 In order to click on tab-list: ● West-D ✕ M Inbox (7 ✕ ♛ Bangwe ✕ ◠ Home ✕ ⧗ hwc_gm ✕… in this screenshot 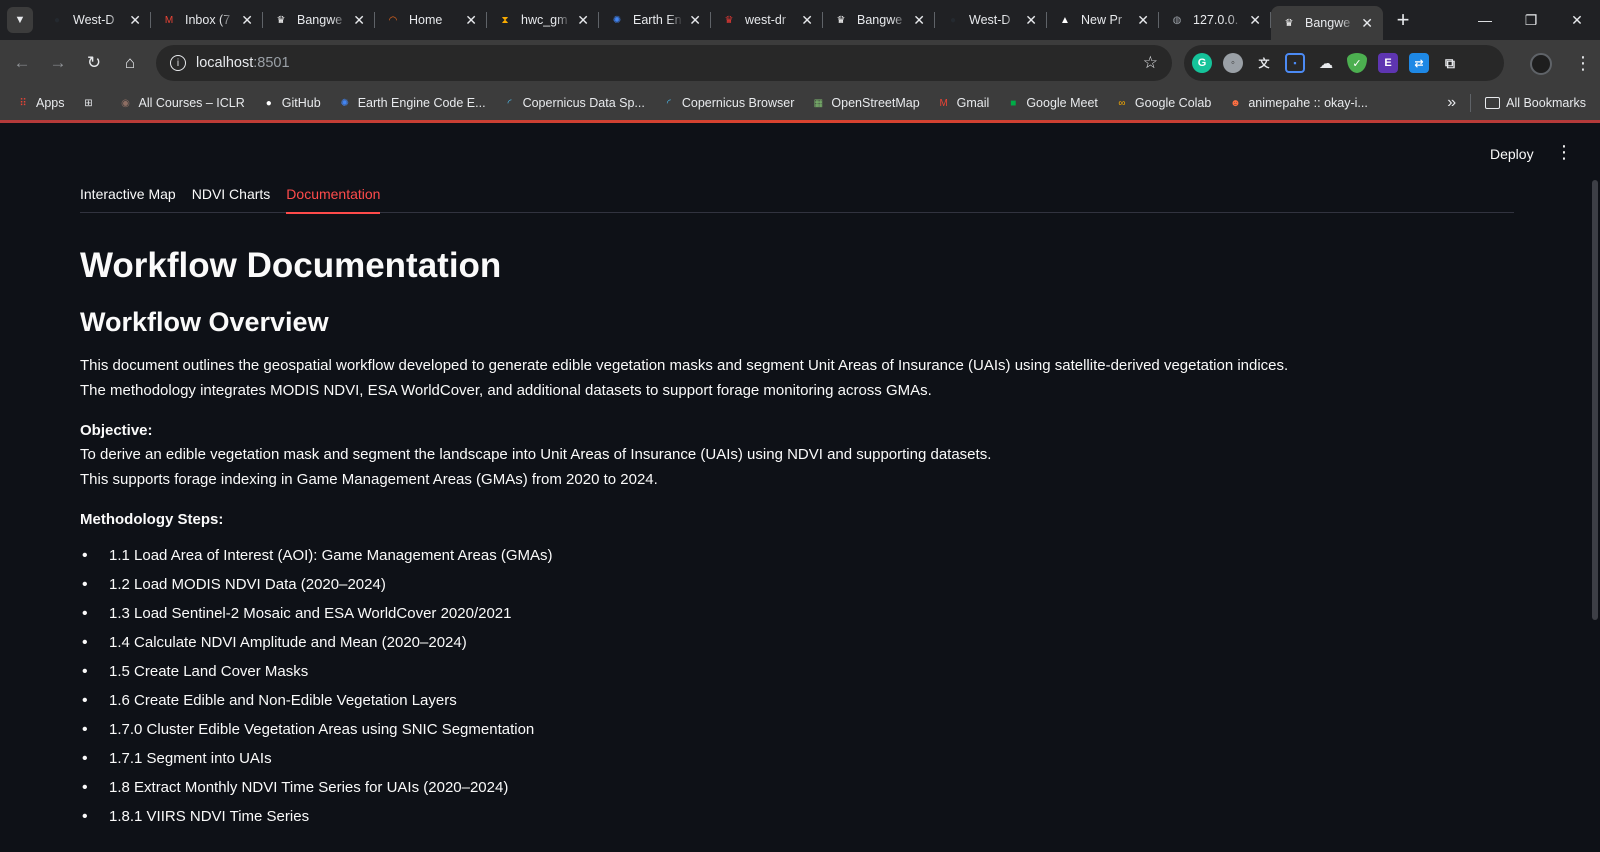, I will do `click(711, 20)`.